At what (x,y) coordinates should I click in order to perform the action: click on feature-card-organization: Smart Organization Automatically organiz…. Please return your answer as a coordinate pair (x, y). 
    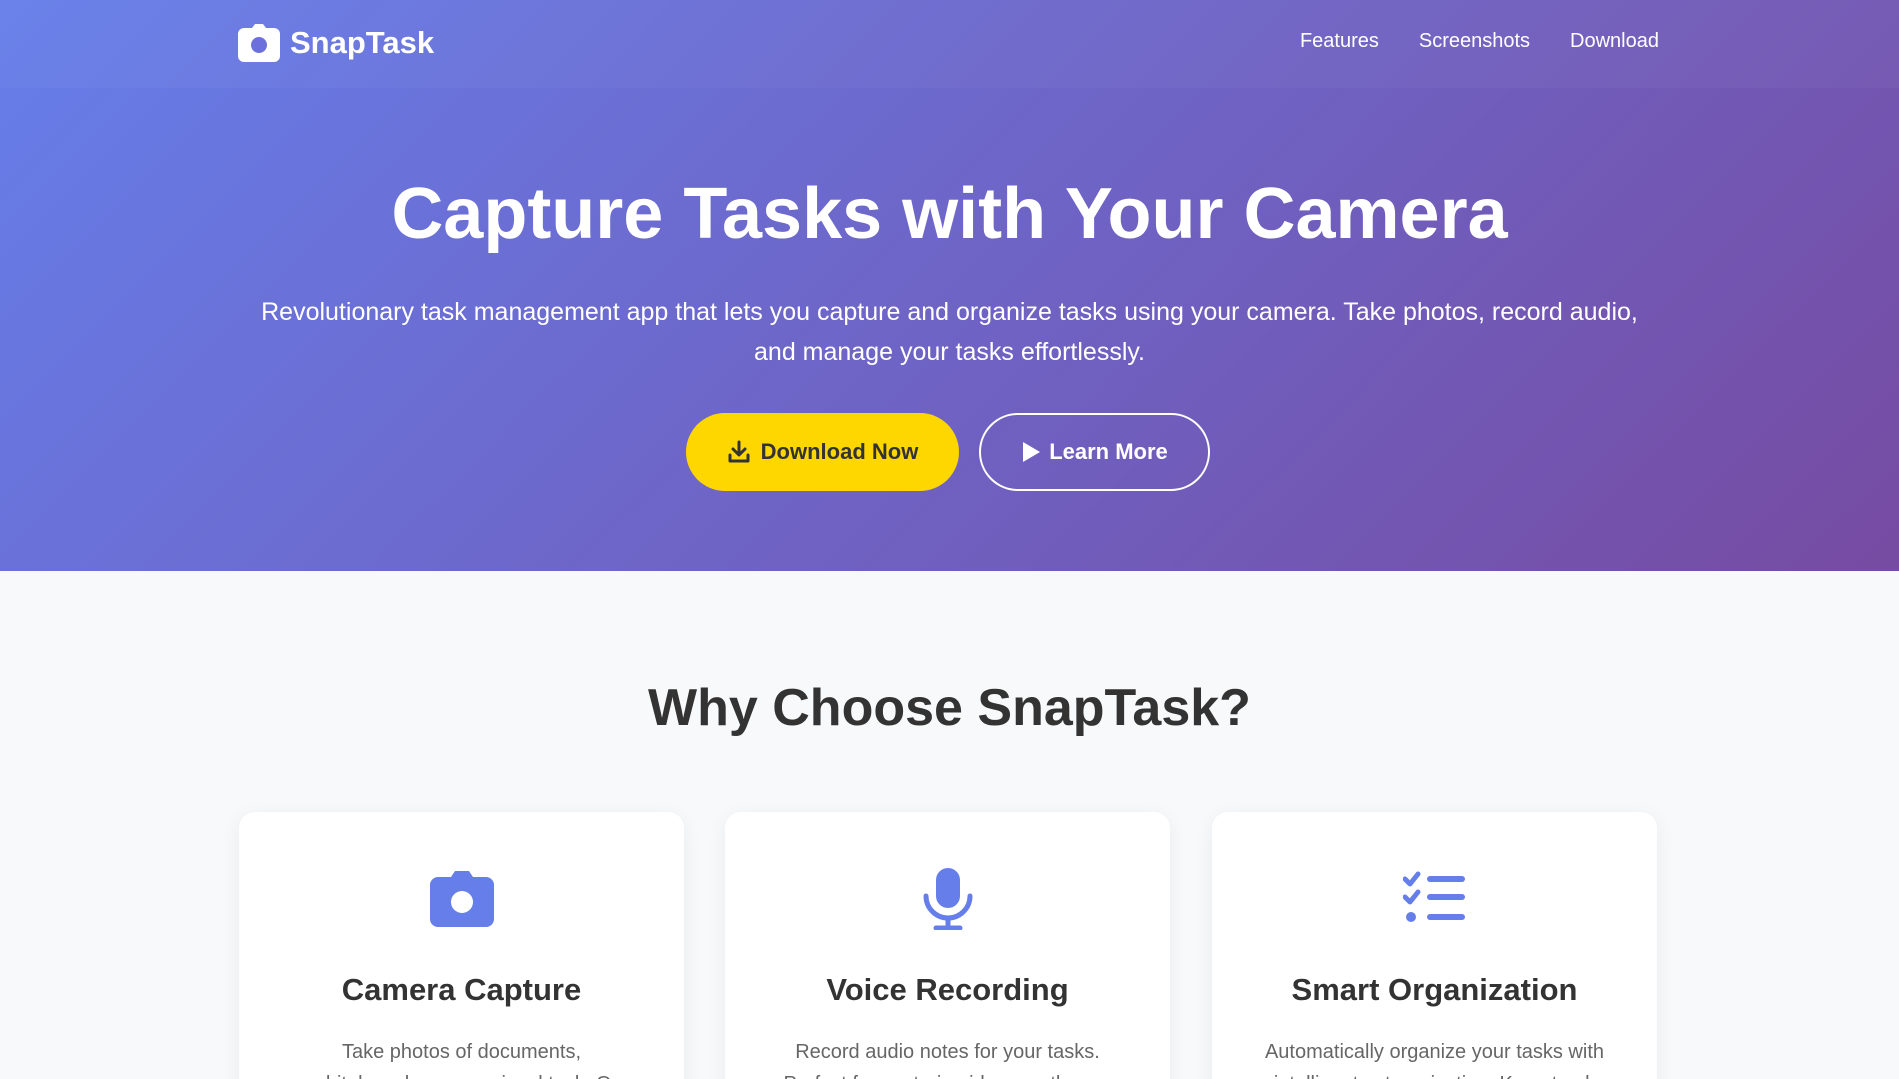
    Looking at the image, I should click on (1434, 945).